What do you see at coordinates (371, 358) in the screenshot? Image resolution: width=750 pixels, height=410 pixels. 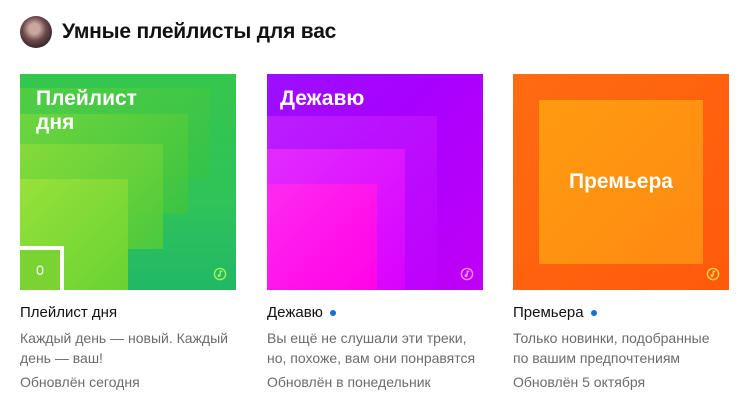 I see `description-line: но, похоже, вам они понравятся` at bounding box center [371, 358].